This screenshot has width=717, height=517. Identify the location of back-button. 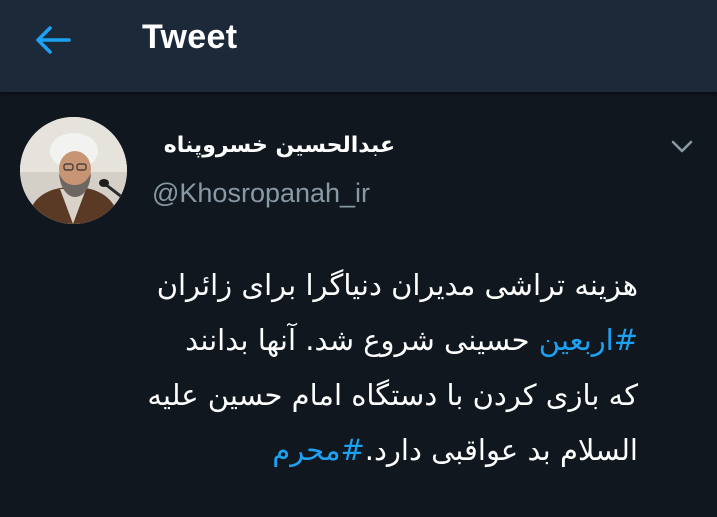
(53, 40).